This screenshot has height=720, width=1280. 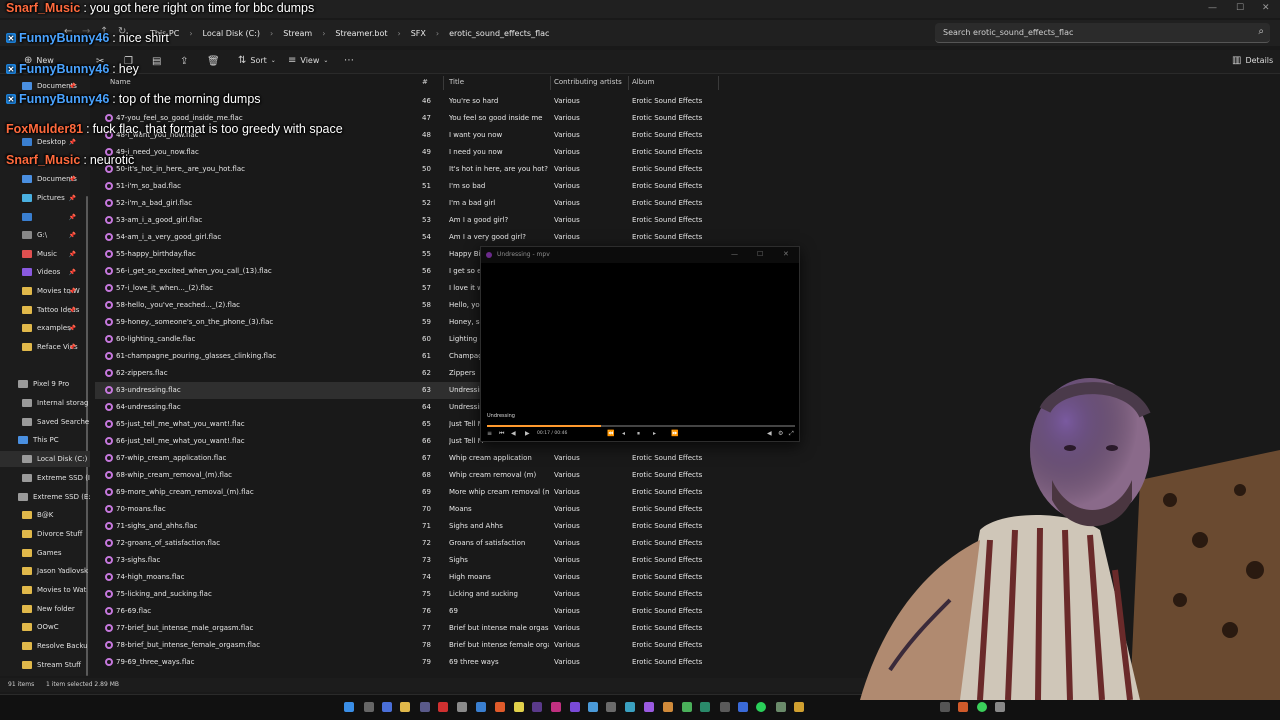 I want to click on delete-icon: 🗑, so click(x=213, y=61).